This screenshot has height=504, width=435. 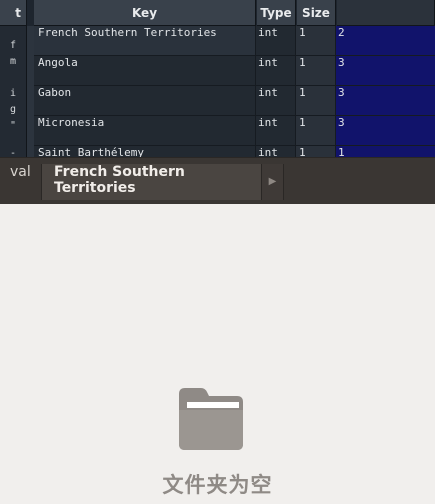 I want to click on table-row: Angola int 1 3, so click(x=234, y=71).